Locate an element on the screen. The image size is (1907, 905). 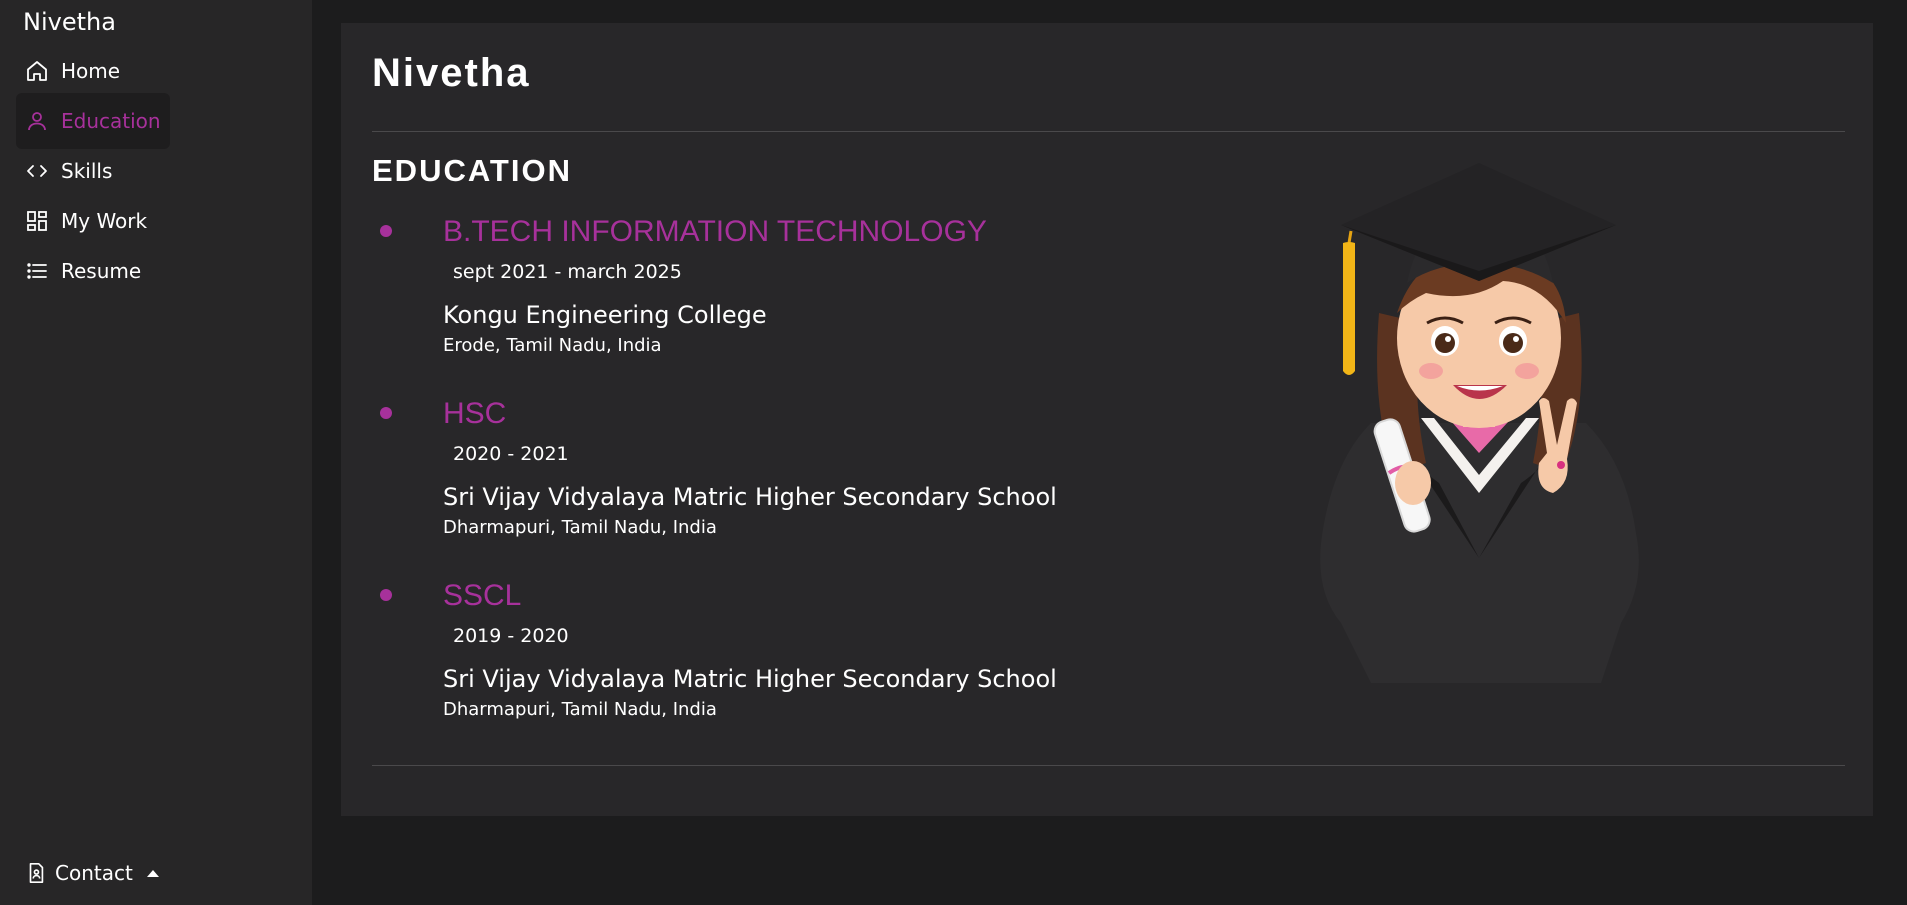
list-icon is located at coordinates (37, 271).